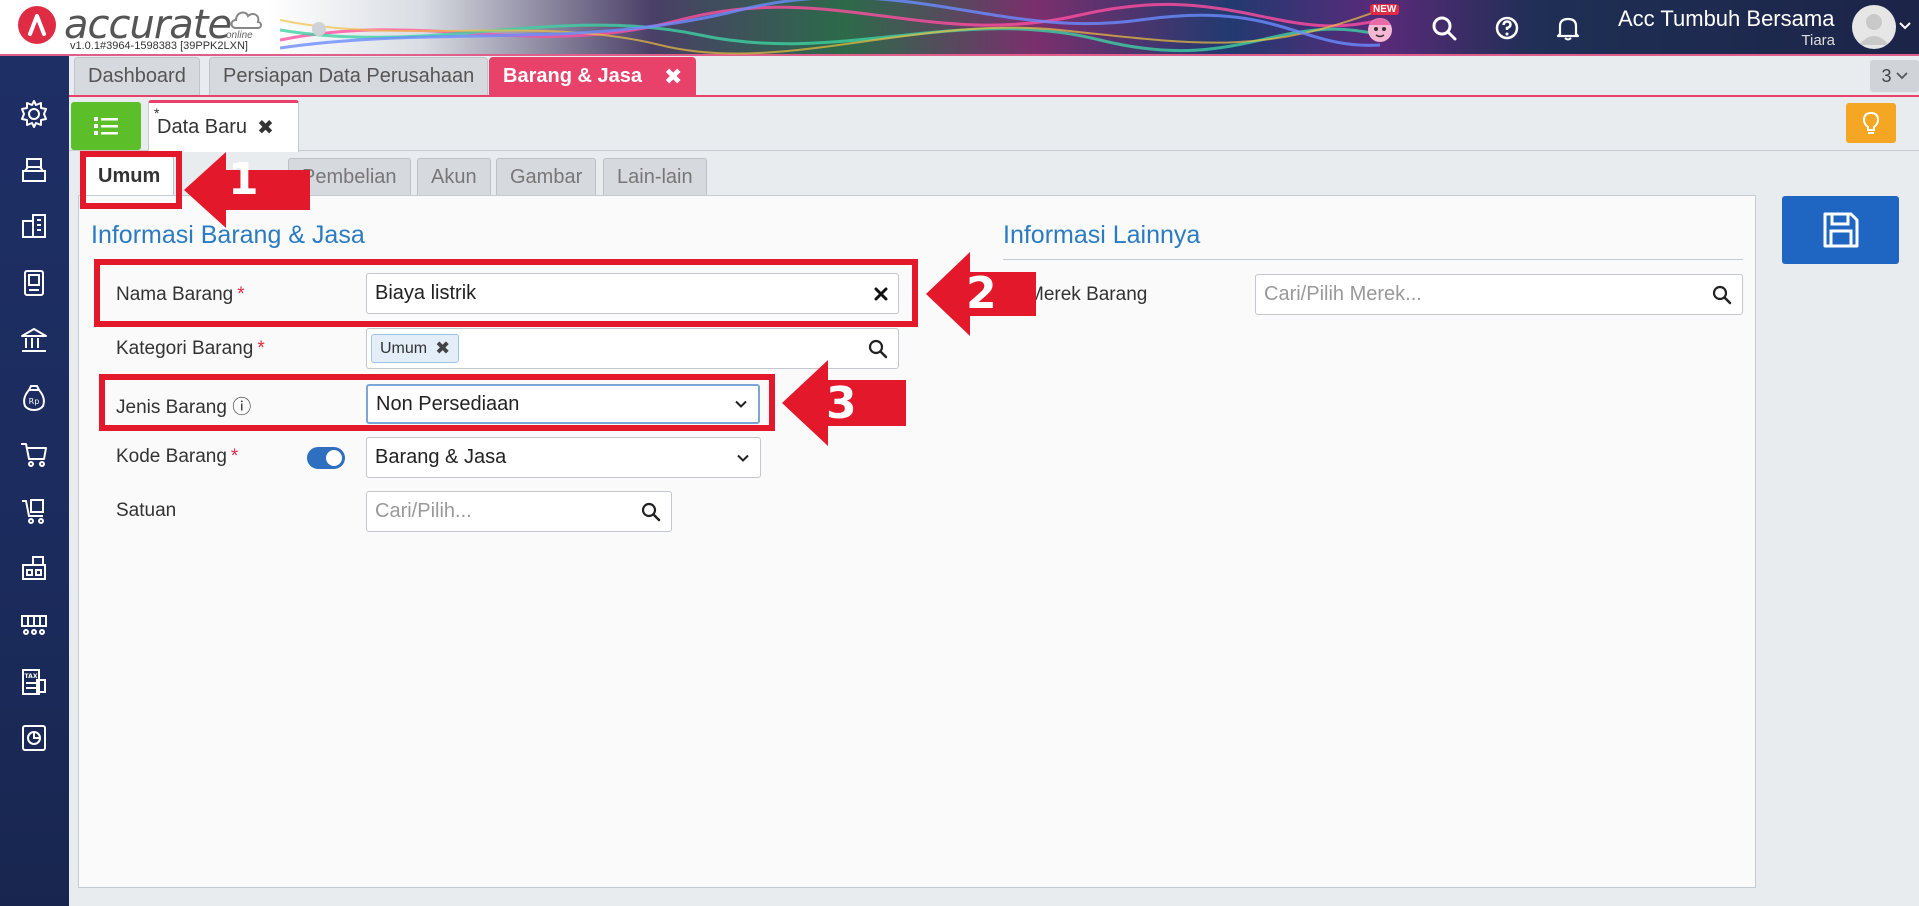 This screenshot has height=906, width=1919. What do you see at coordinates (319, 29) in the screenshot?
I see `status-dot` at bounding box center [319, 29].